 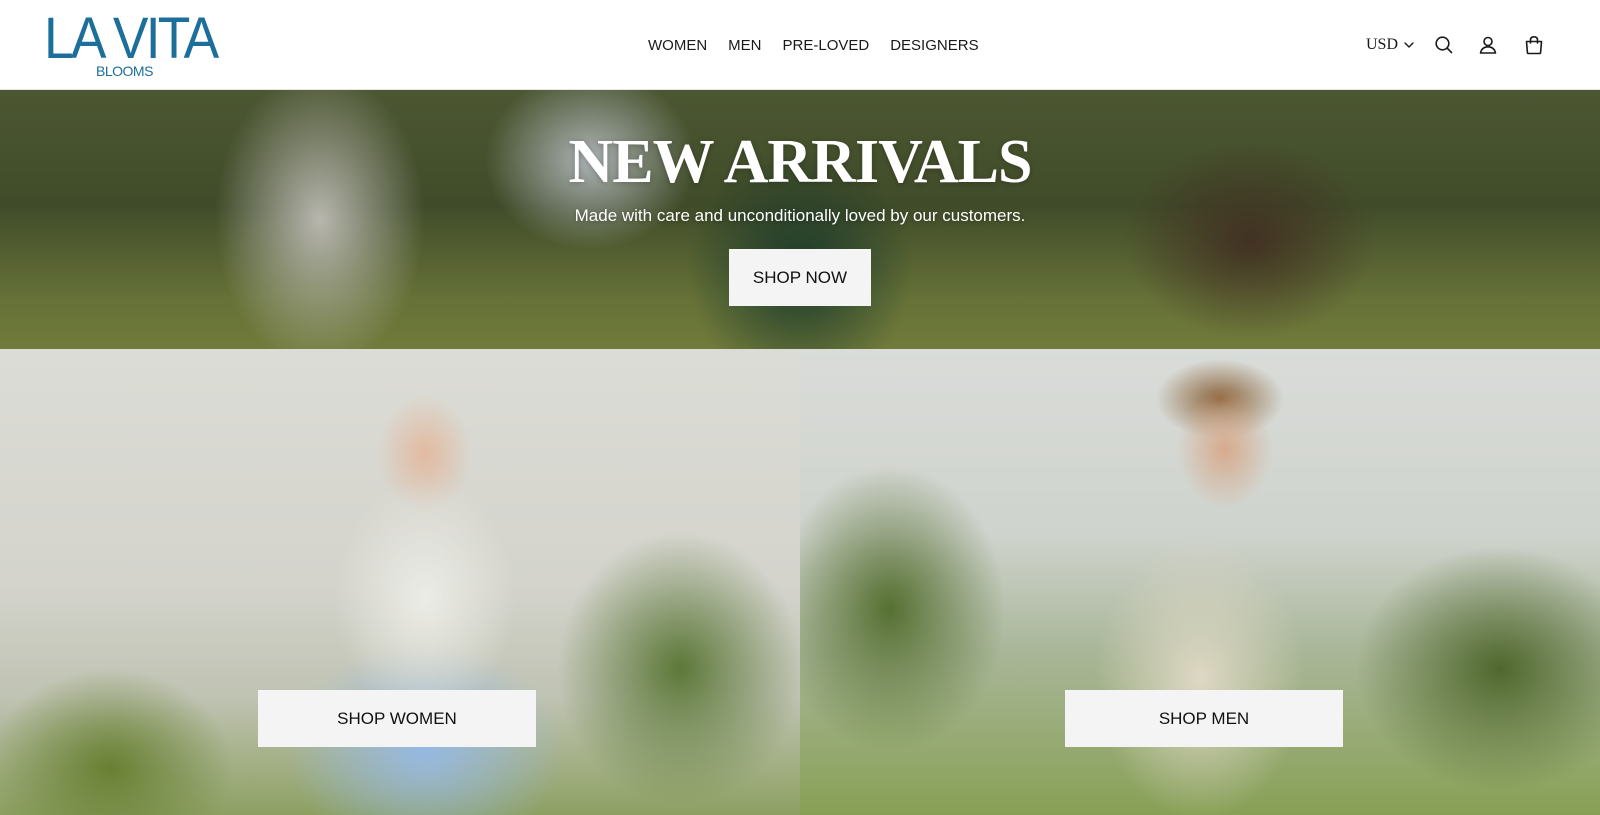 I want to click on search-icon, so click(x=1444, y=45).